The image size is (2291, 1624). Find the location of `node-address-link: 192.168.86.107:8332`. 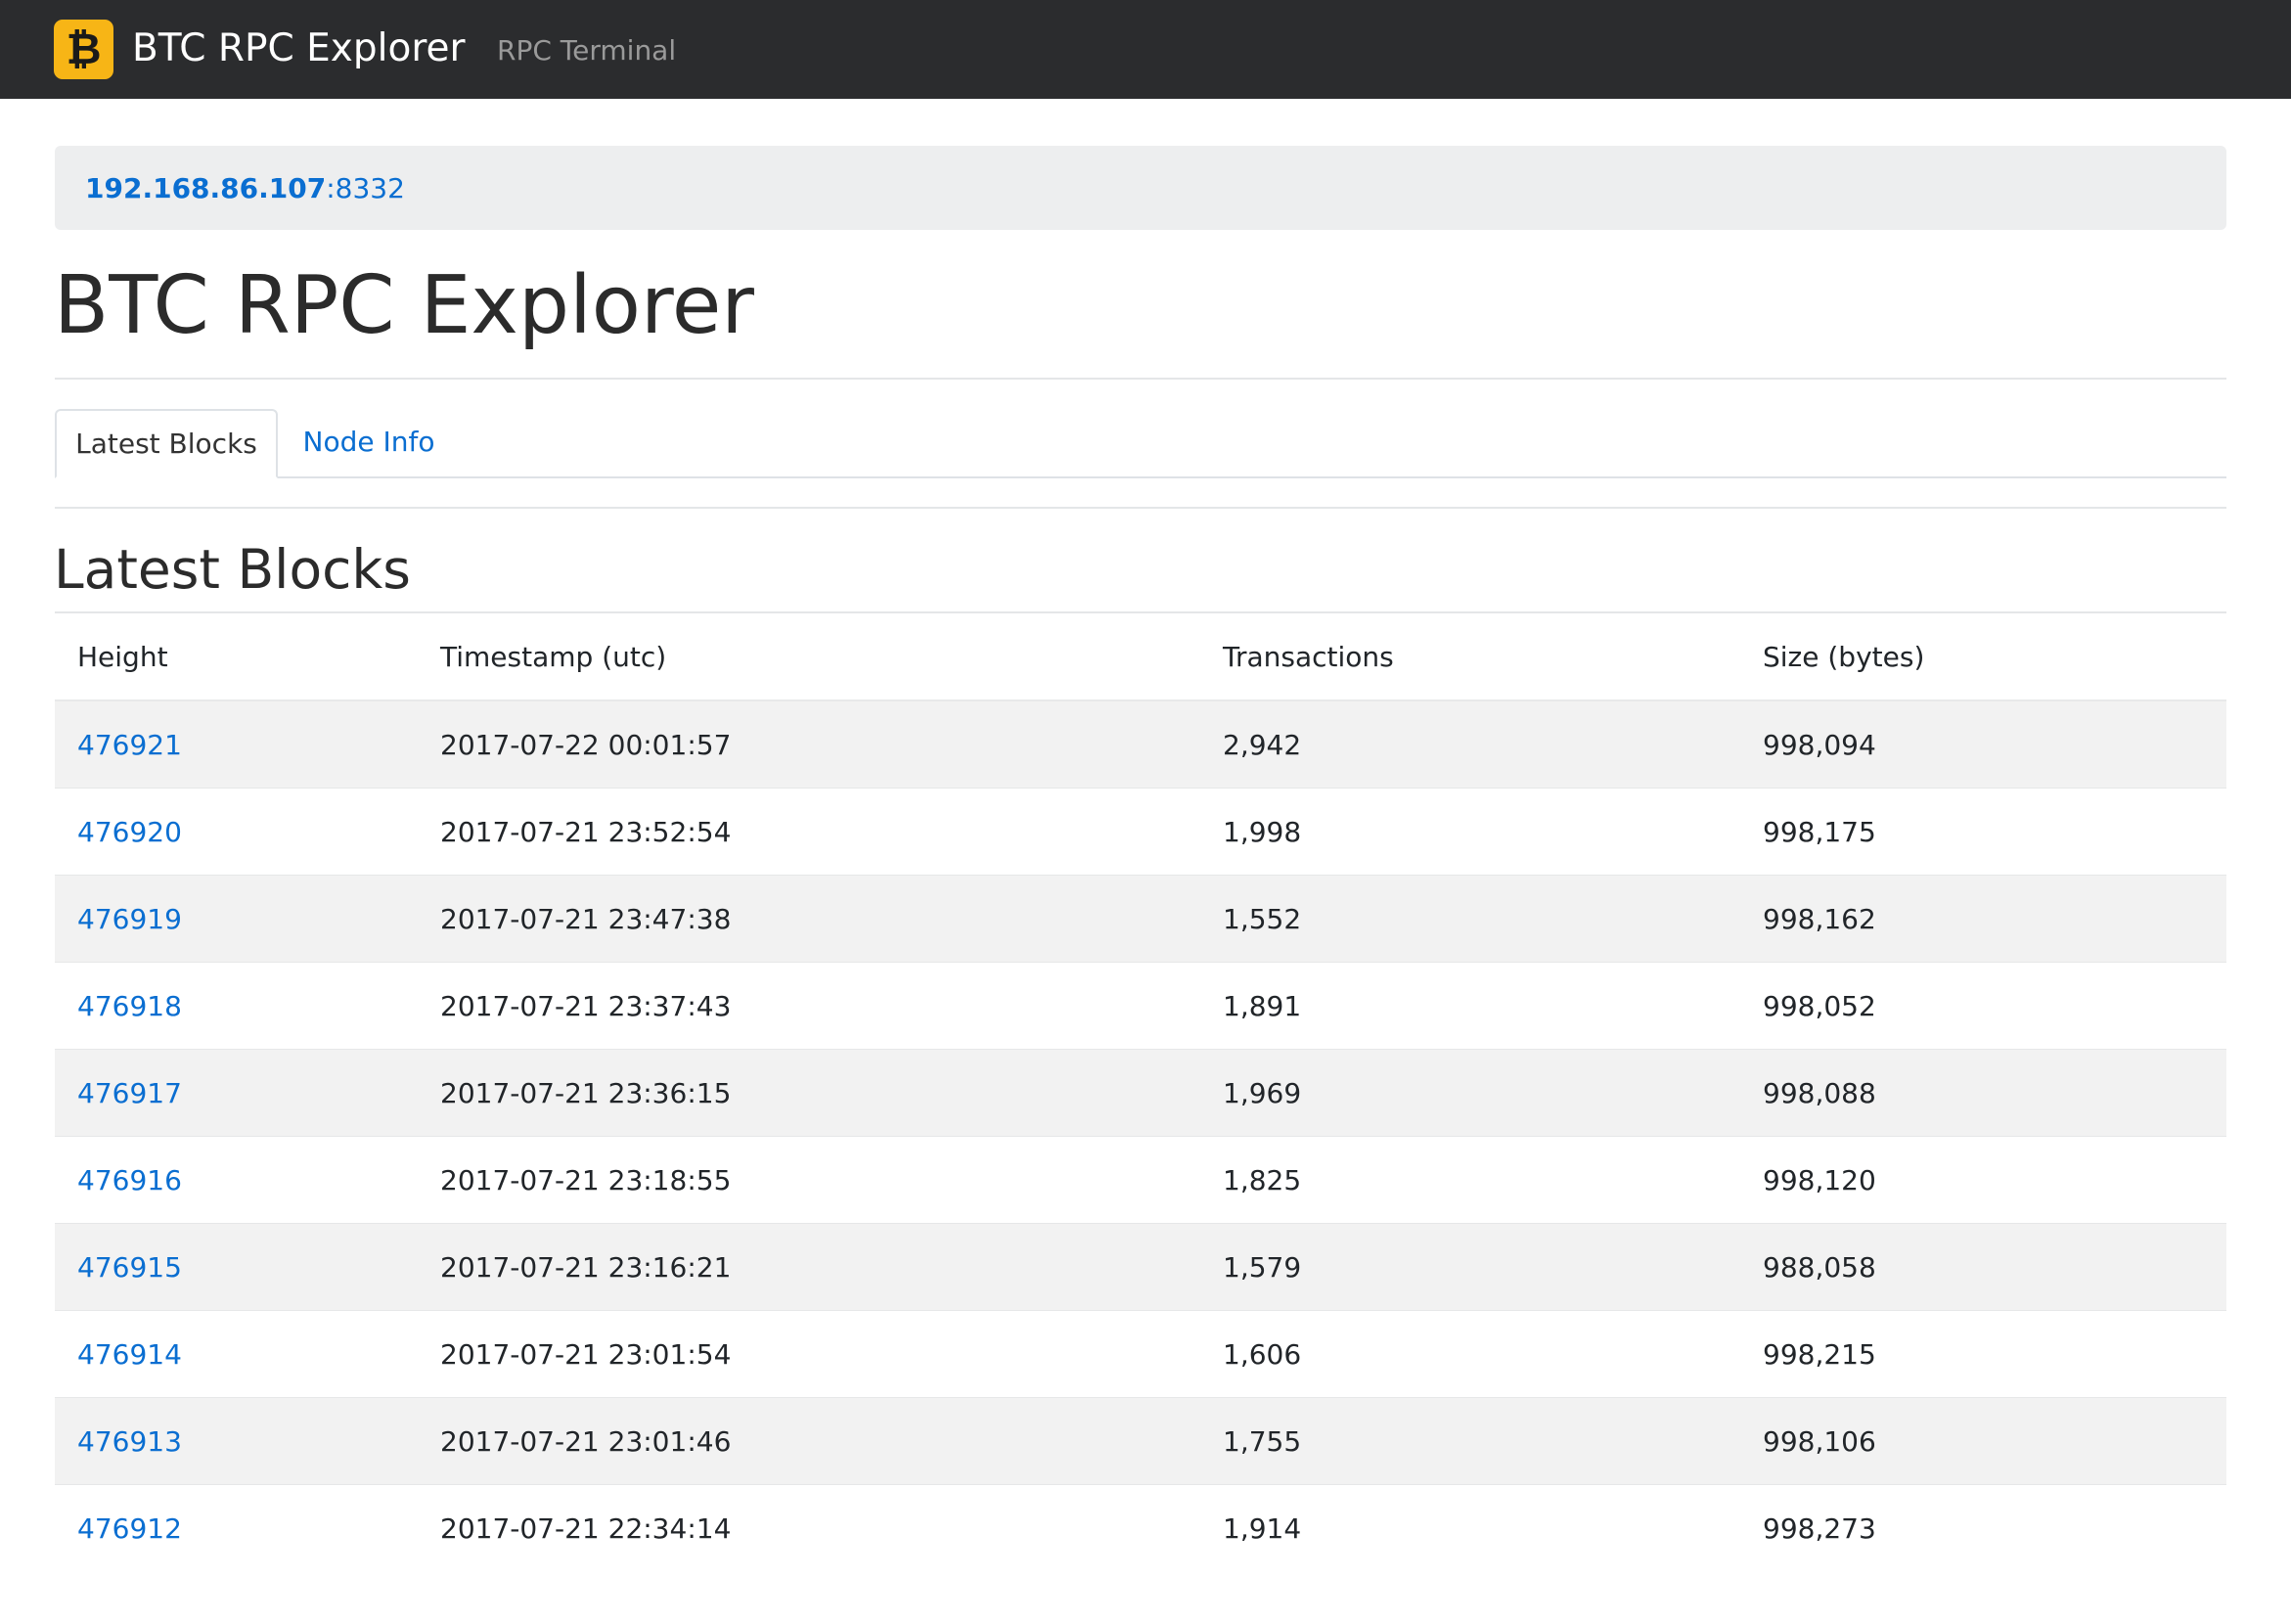

node-address-link: 192.168.86.107:8332 is located at coordinates (245, 189).